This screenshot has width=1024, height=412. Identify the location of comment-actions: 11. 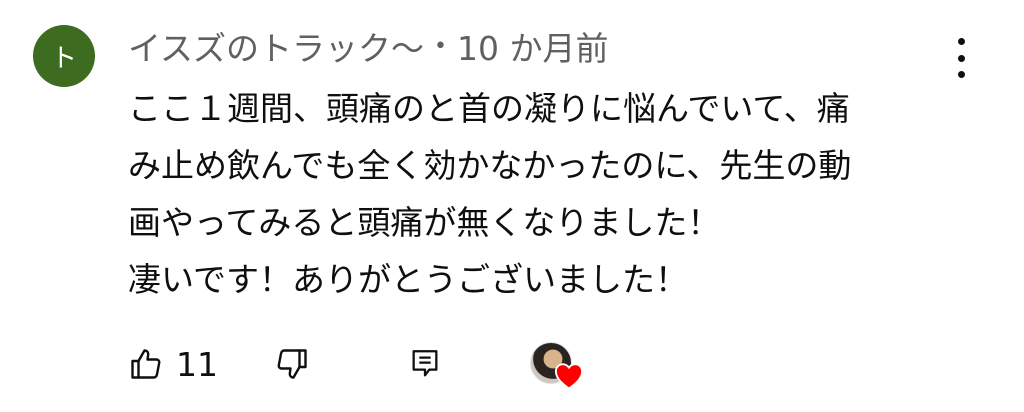
(368, 364).